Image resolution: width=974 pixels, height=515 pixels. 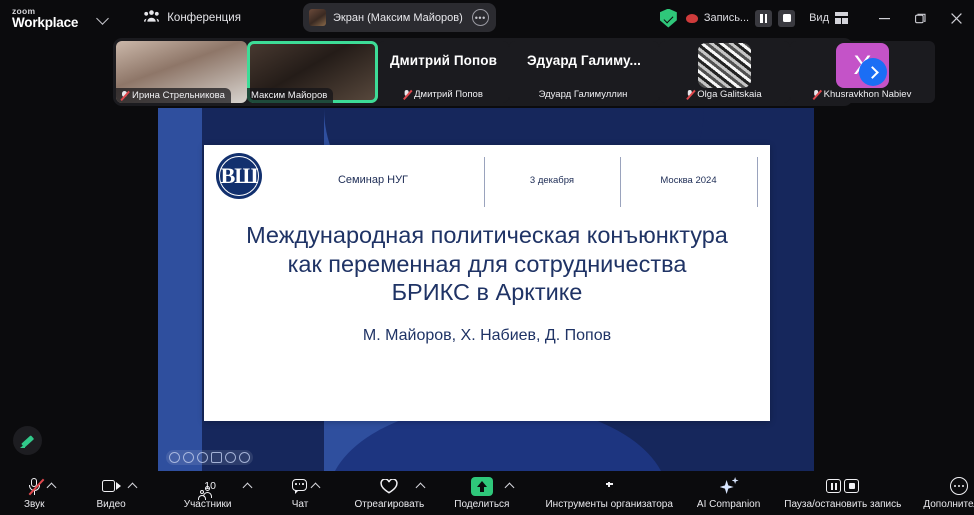 I want to click on window-controls-group: Запись... Вид, so click(x=816, y=18).